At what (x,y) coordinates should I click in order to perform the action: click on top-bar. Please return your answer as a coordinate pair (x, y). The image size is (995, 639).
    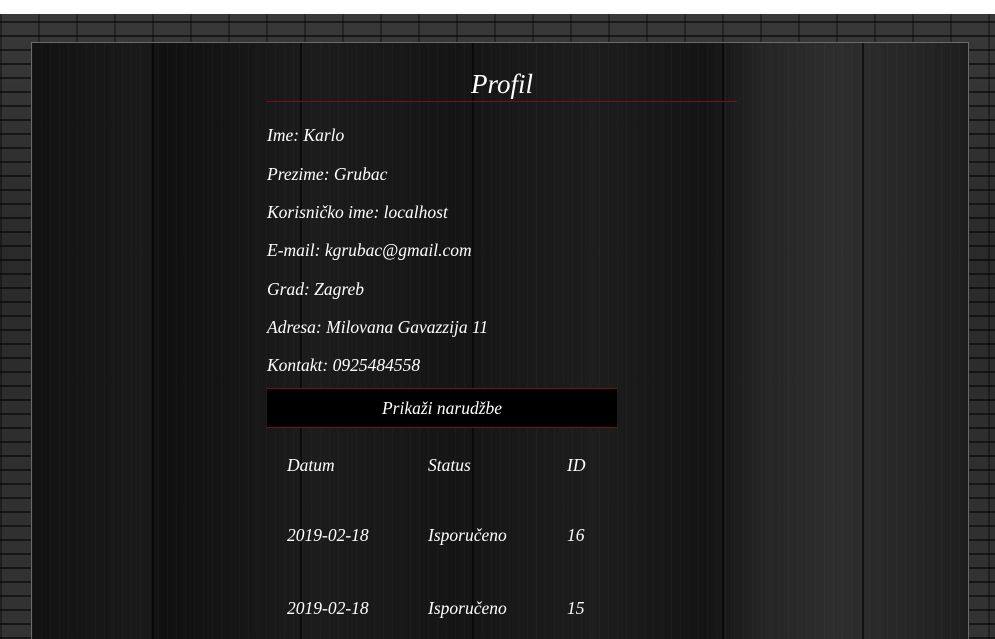
    Looking at the image, I should click on (497, 7).